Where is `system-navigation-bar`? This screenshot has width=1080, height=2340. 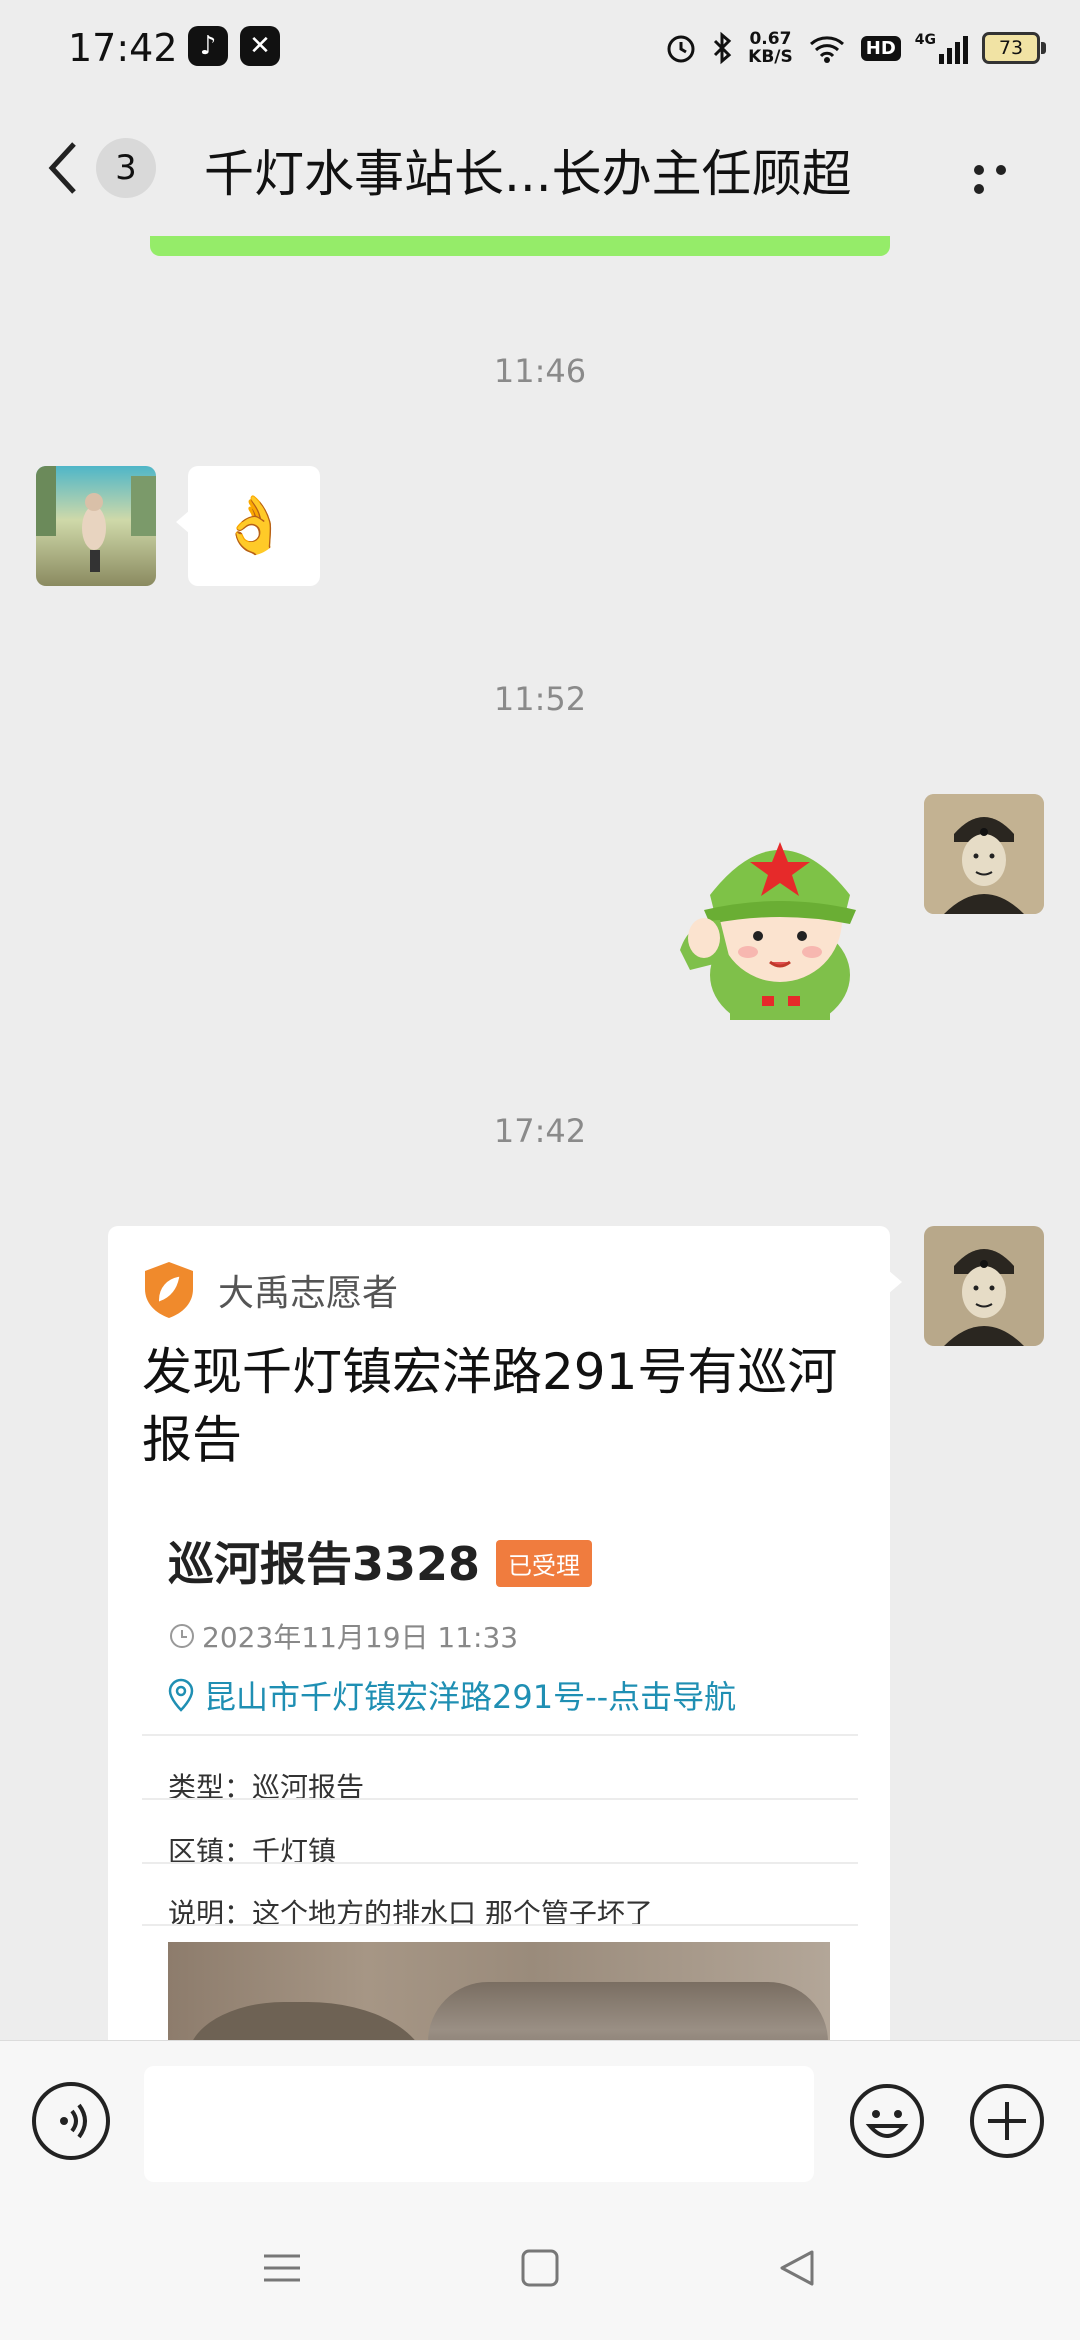
system-navigation-bar is located at coordinates (540, 2265).